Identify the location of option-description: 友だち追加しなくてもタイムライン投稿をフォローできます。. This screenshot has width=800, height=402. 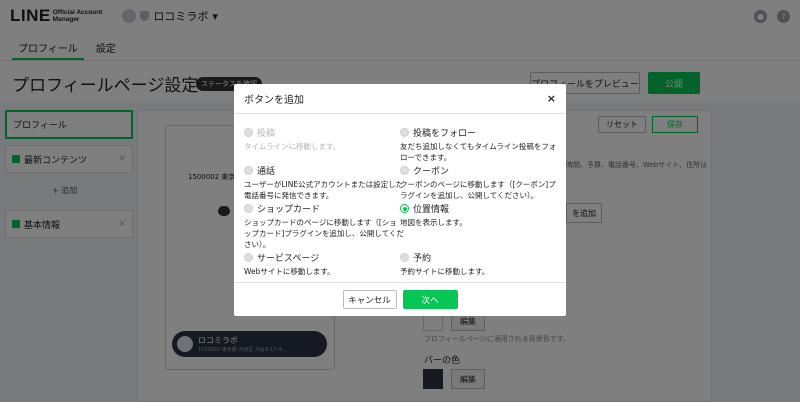
(478, 152).